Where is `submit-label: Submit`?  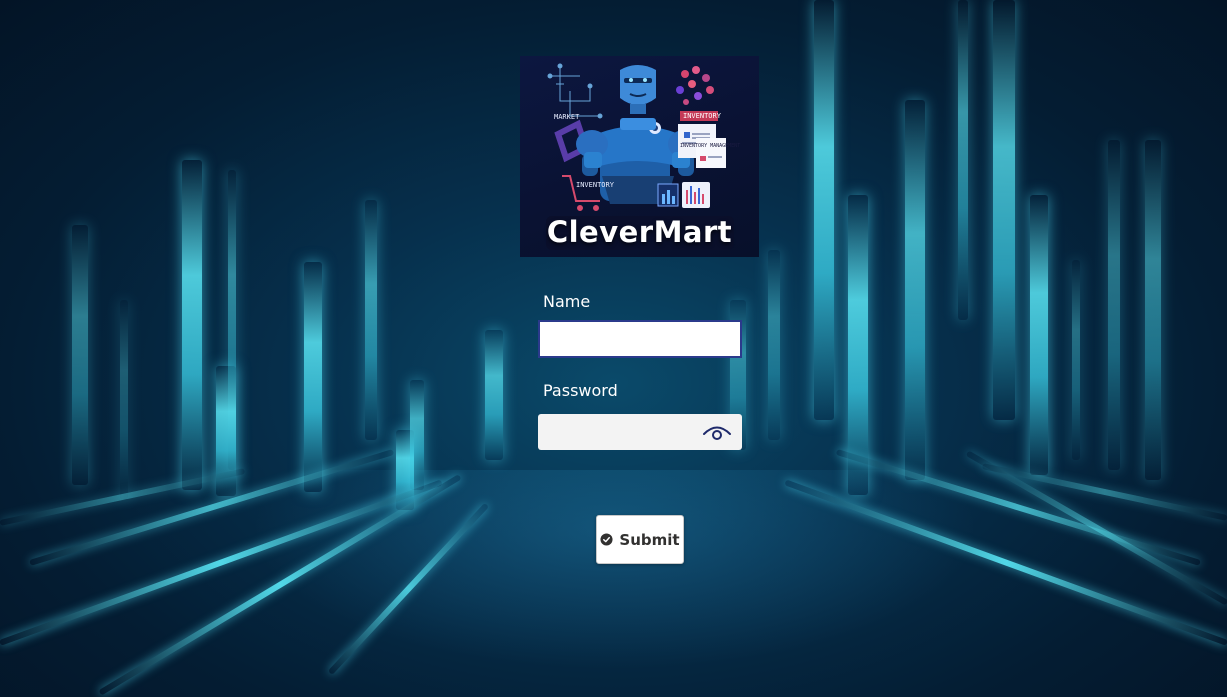 submit-label: Submit is located at coordinates (649, 539).